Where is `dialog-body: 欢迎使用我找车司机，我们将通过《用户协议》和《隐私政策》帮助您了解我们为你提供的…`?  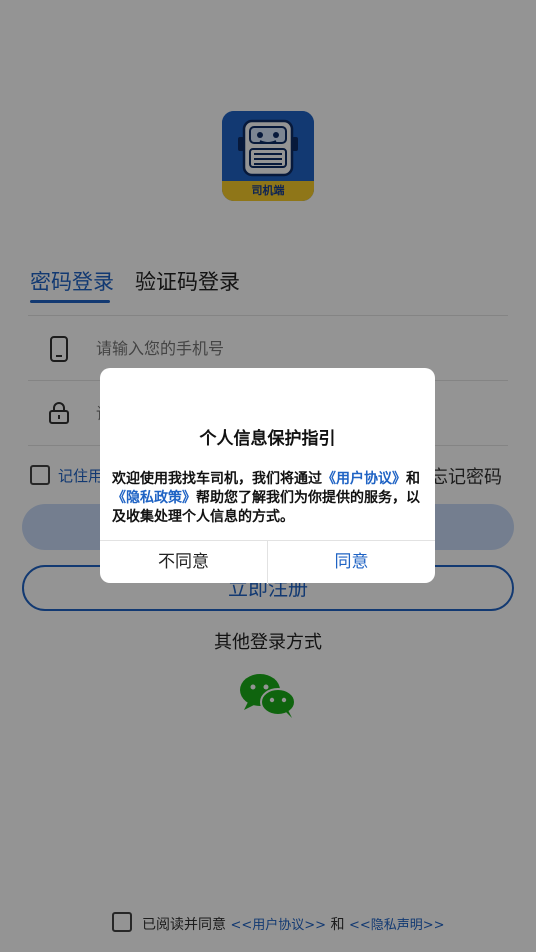 dialog-body: 欢迎使用我找车司机，我们将通过《用户协议》和《隐私政策》帮助您了解我们为你提供的… is located at coordinates (268, 498).